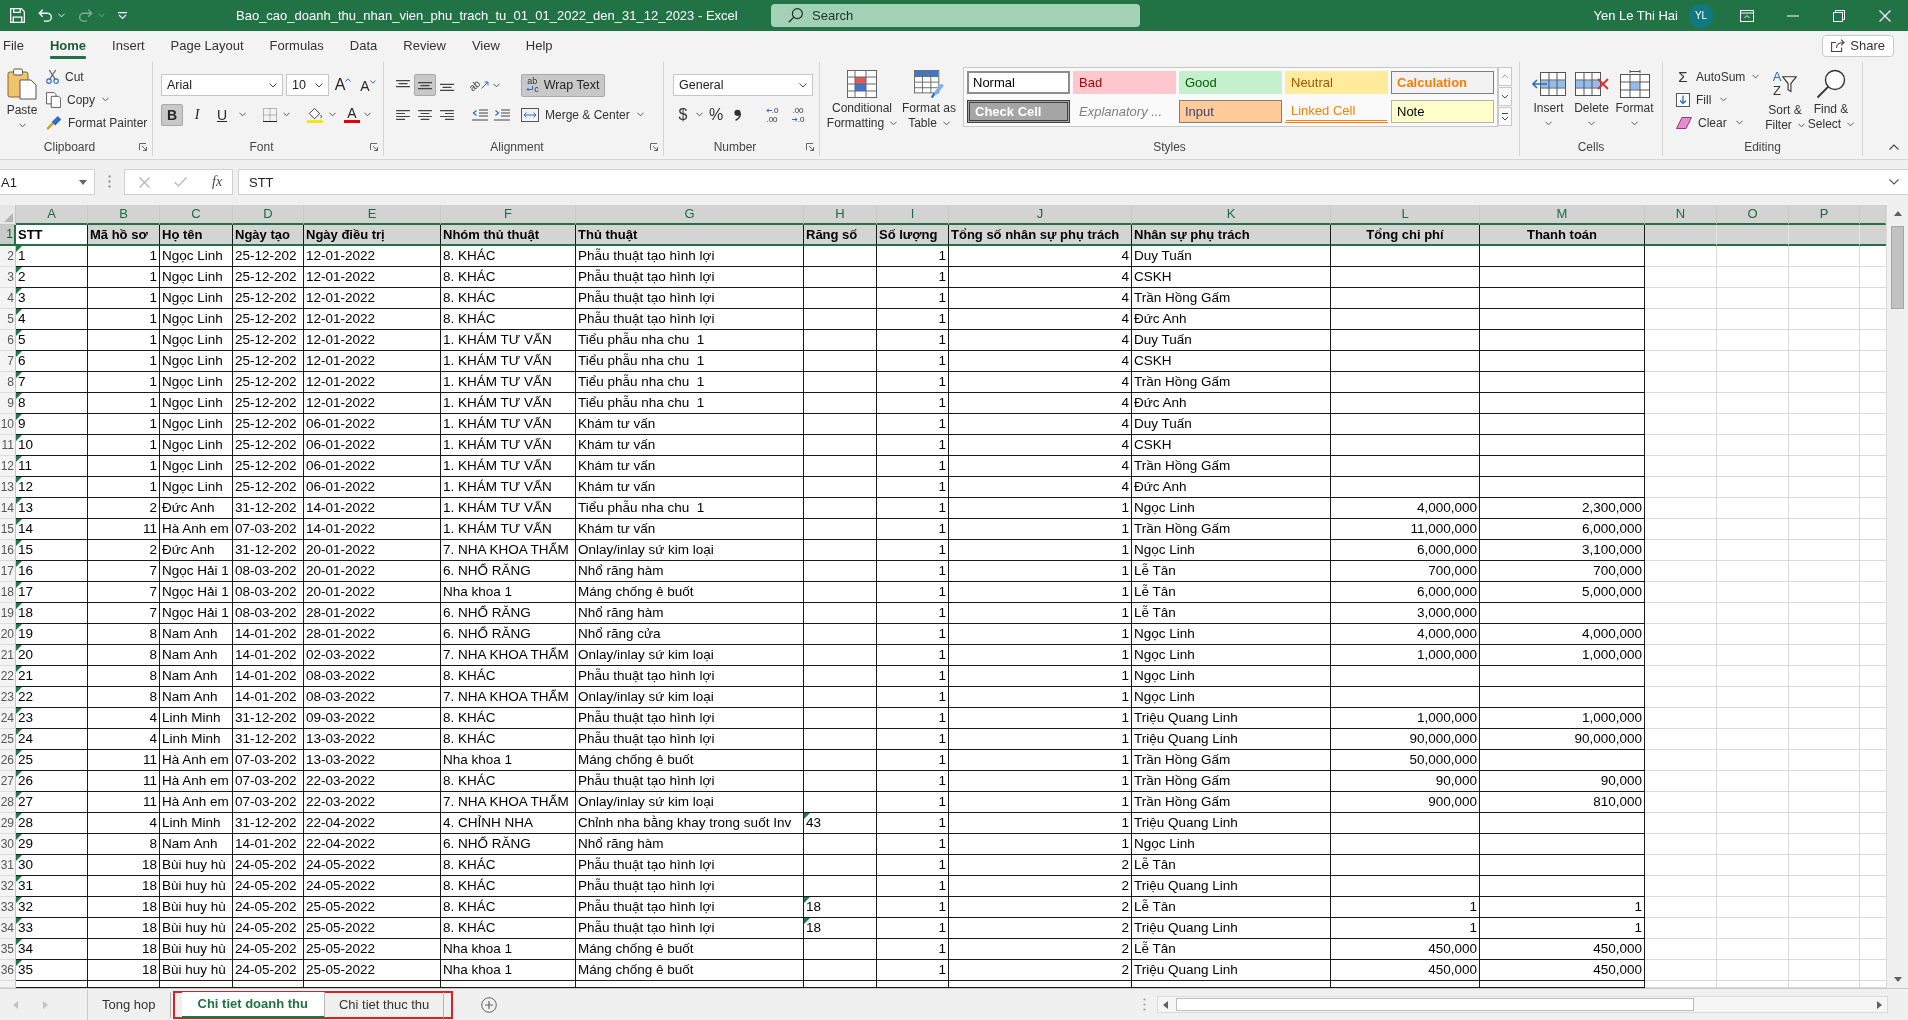 The width and height of the screenshot is (1908, 1020). What do you see at coordinates (1885, 15) in the screenshot?
I see `close-icon` at bounding box center [1885, 15].